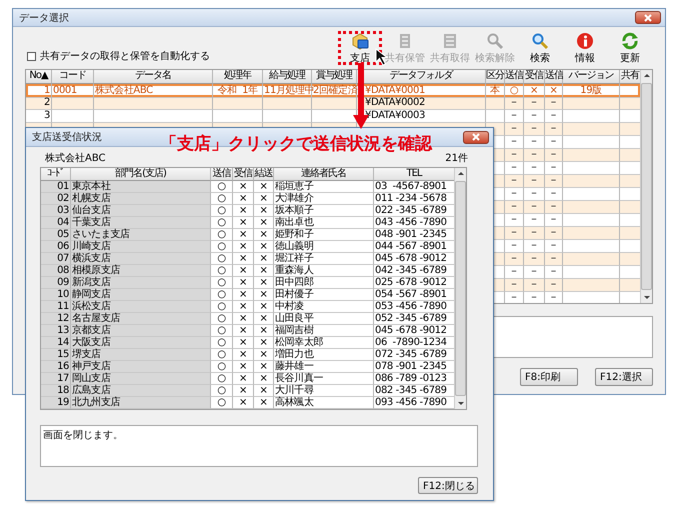  I want to click on table-cell: ○, so click(222, 403).